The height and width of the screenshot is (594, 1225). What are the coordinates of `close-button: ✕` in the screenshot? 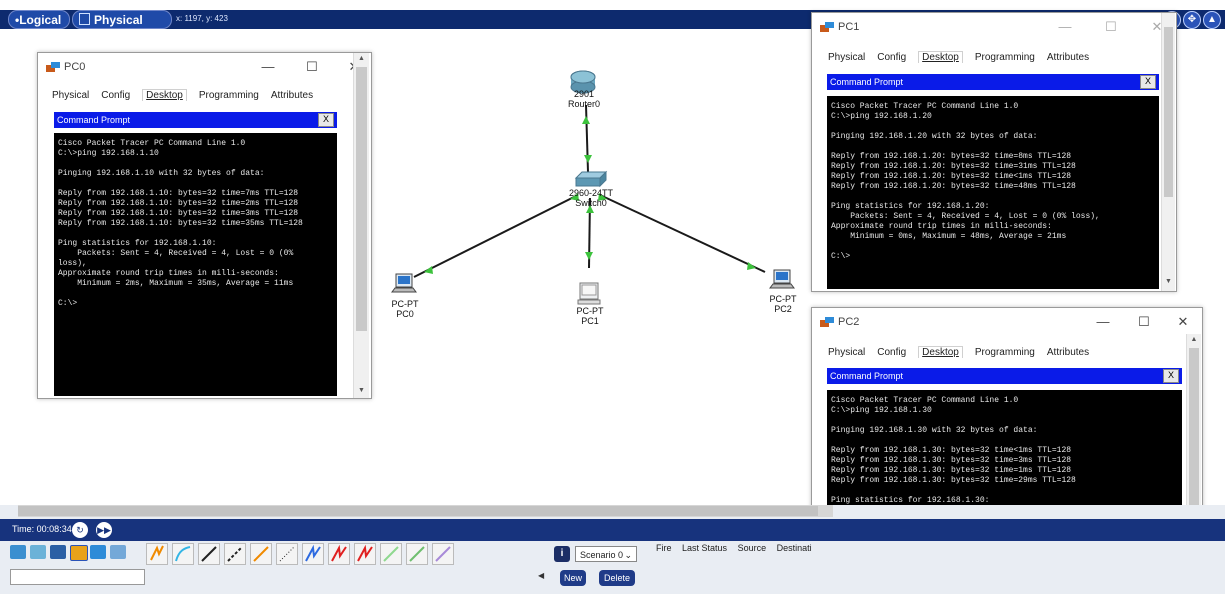 It's located at (1183, 322).